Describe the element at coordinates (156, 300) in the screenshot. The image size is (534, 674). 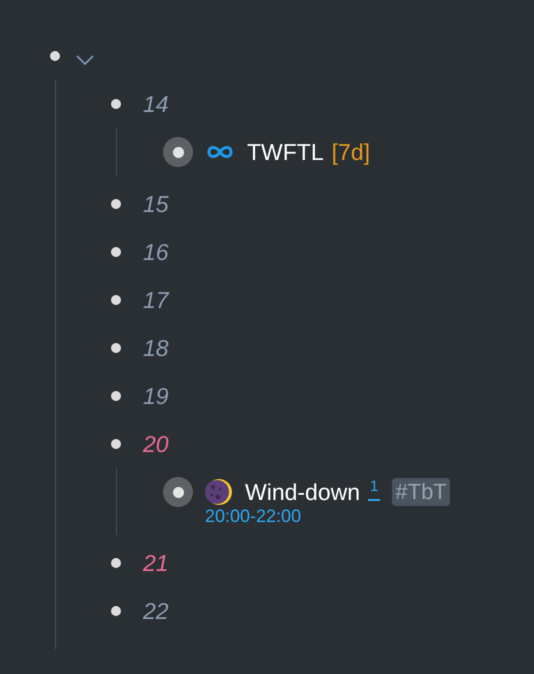
I see `day-label: 17` at that location.